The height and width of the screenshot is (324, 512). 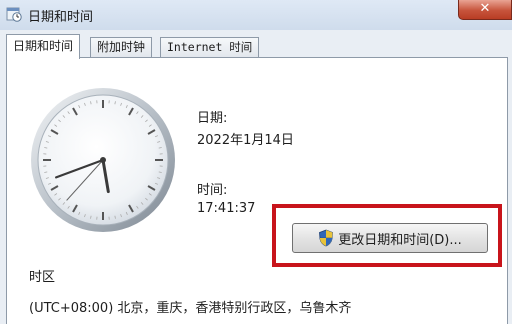 I want to click on time-value: 17:41:37, so click(x=226, y=208).